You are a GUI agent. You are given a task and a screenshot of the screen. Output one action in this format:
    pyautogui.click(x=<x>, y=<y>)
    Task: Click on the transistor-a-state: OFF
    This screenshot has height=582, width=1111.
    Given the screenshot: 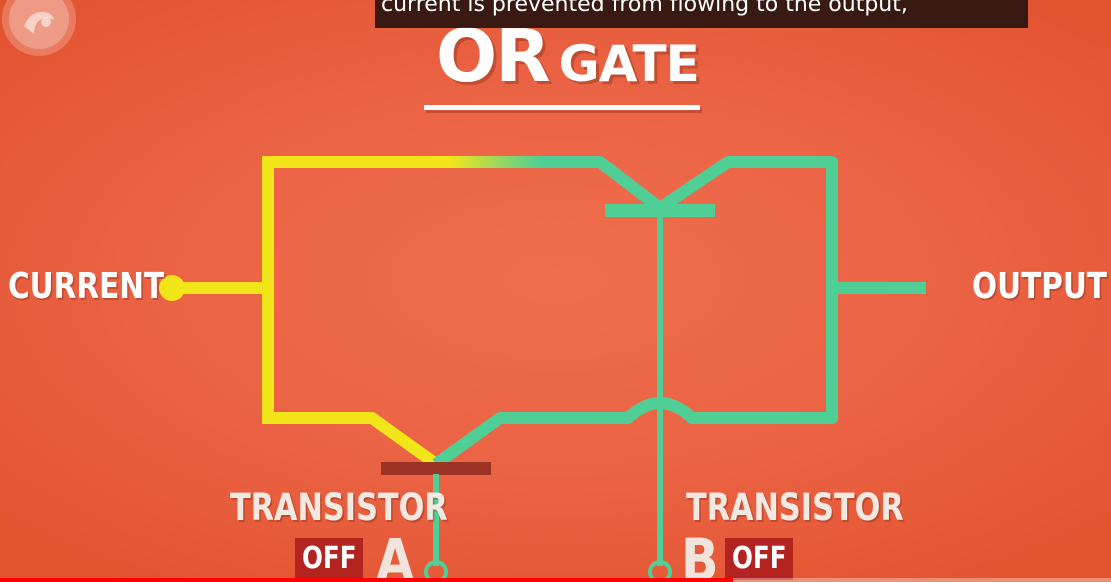 What is the action you would take?
    pyautogui.click(x=329, y=558)
    